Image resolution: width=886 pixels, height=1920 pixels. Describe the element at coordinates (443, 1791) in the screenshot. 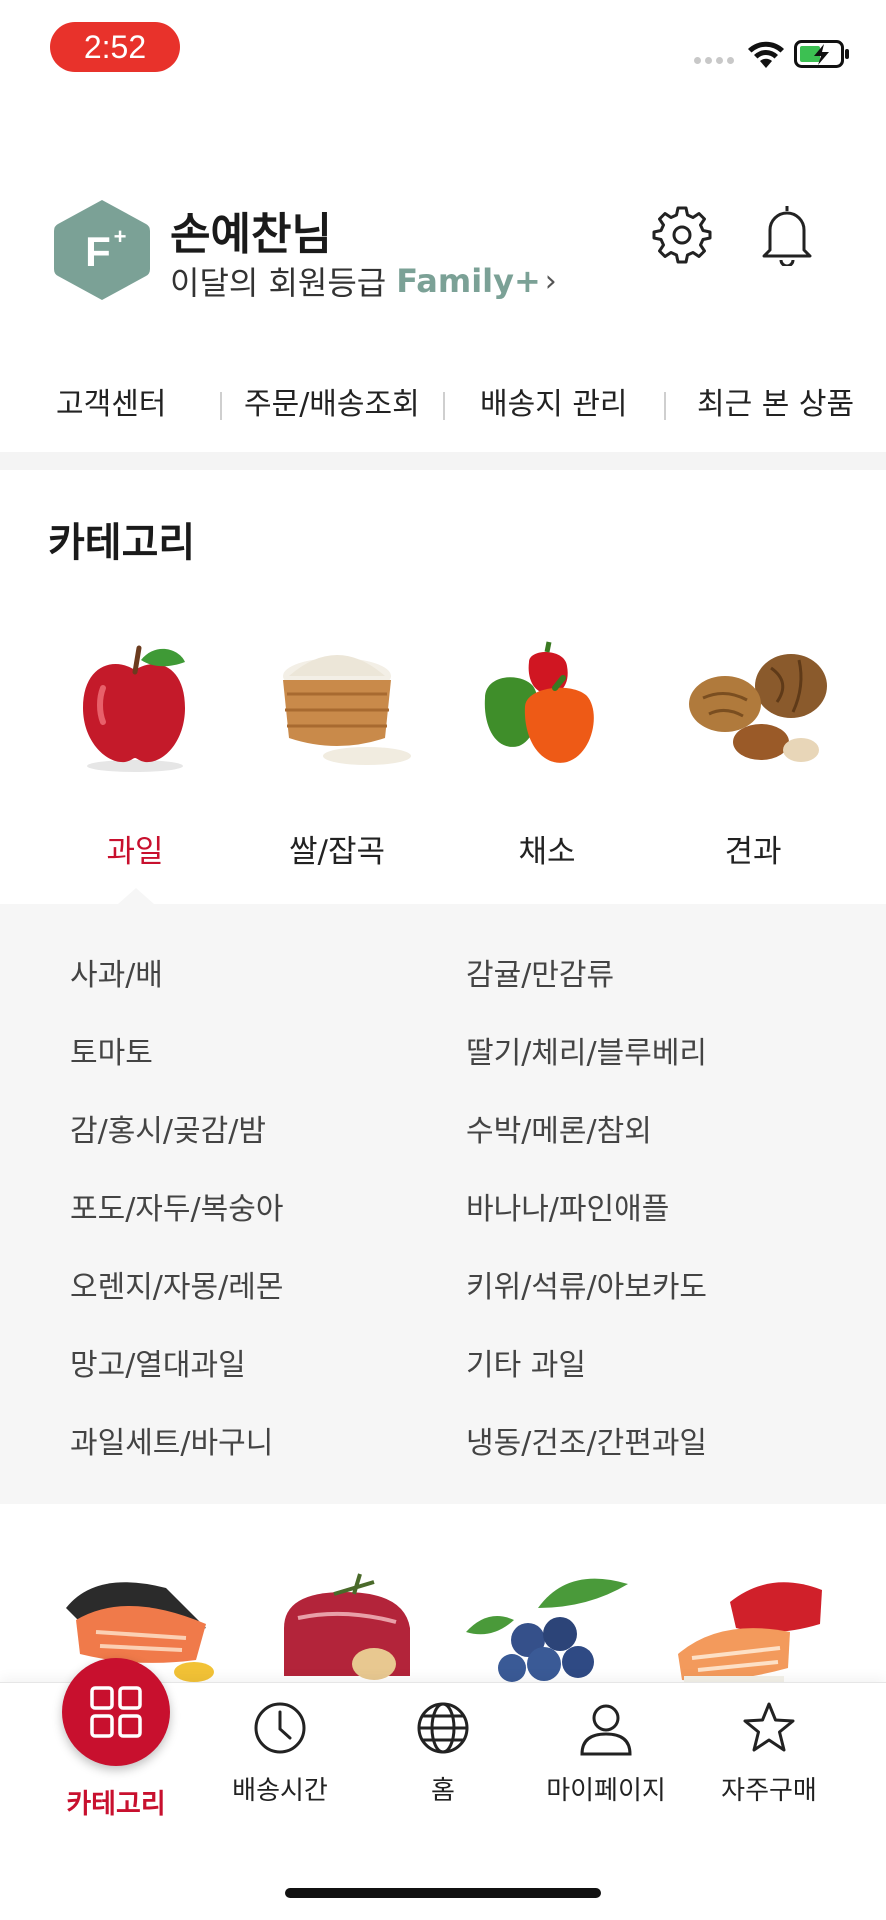

I see `nav-label: 홈` at that location.